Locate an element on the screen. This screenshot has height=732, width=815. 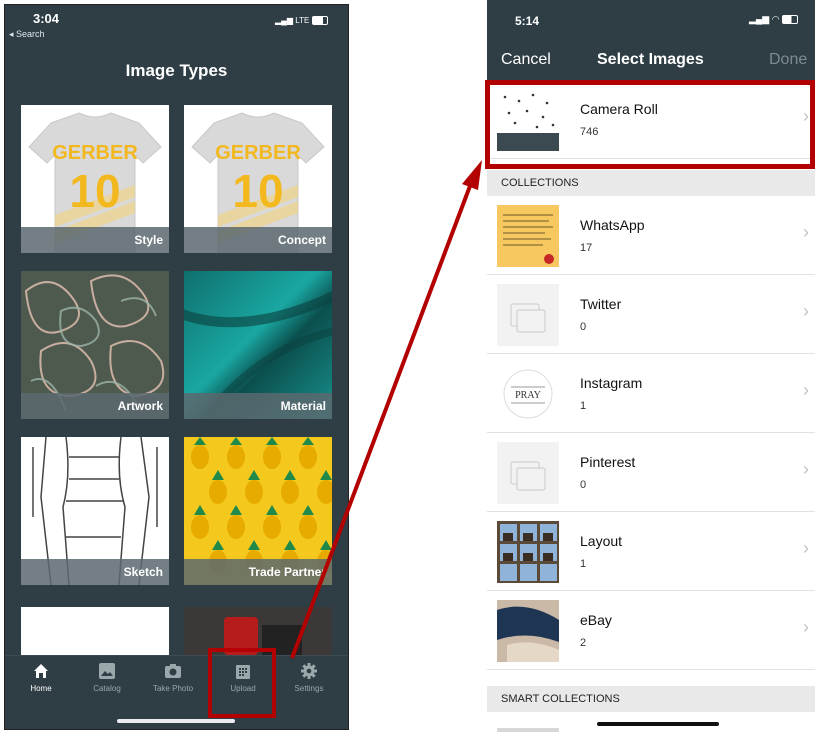
home-indicator is located at coordinates (658, 724).